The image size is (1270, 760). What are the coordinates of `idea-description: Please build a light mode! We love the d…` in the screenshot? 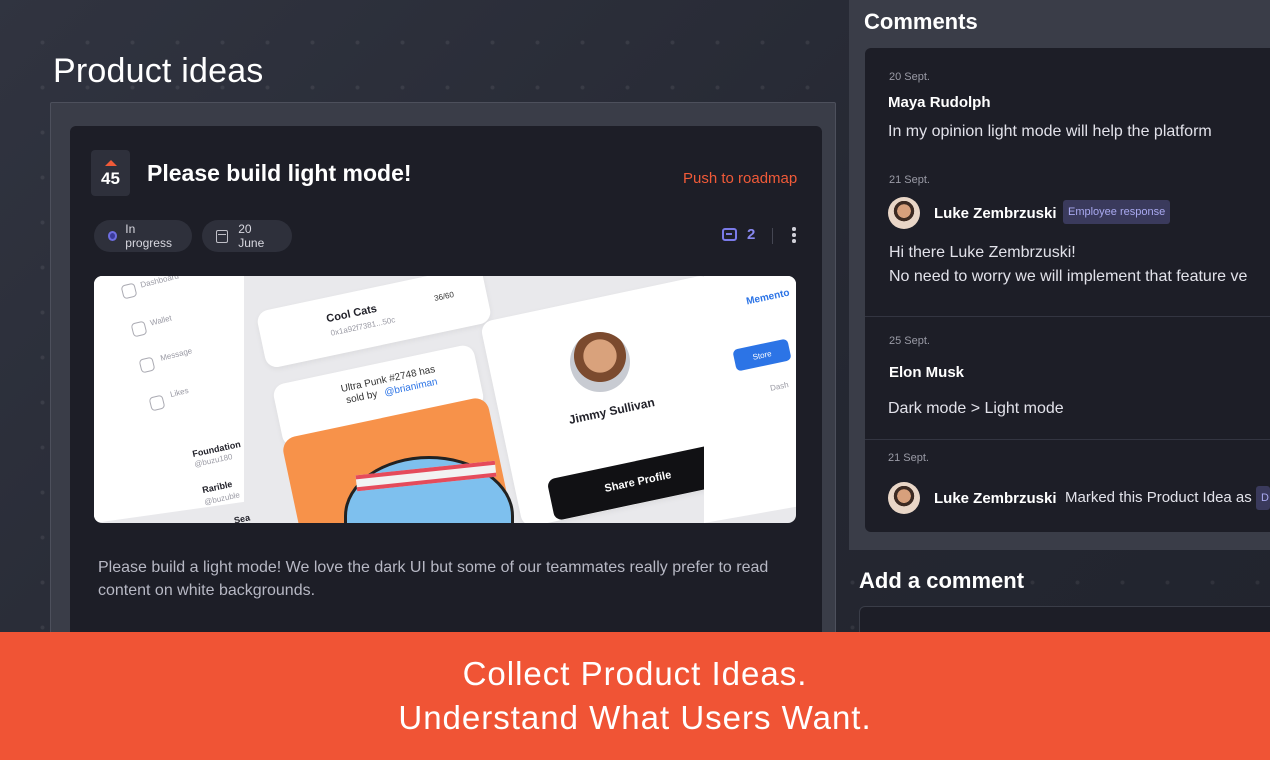 It's located at (433, 579).